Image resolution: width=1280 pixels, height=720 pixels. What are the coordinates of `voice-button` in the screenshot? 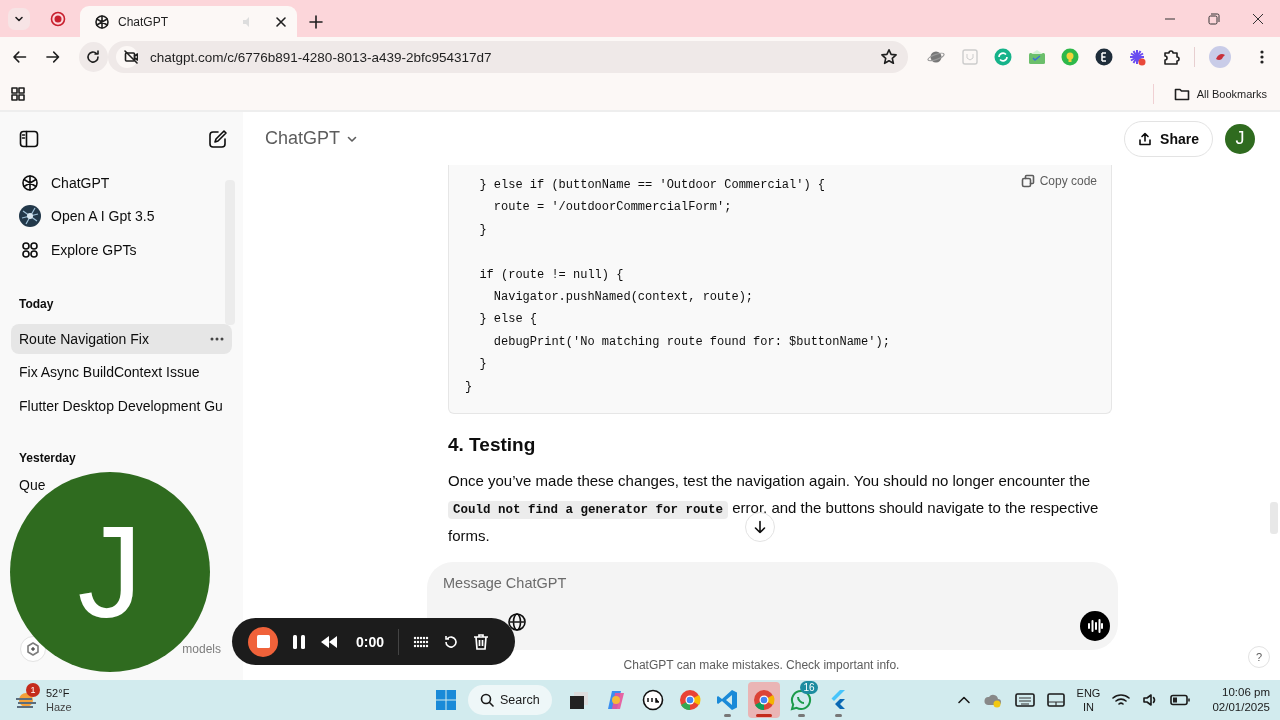 It's located at (1095, 626).